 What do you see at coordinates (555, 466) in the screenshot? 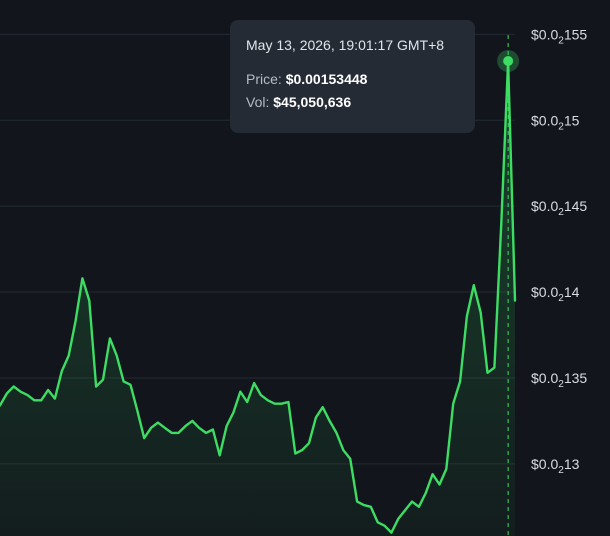
I see `y-tick-label: $0.0213` at bounding box center [555, 466].